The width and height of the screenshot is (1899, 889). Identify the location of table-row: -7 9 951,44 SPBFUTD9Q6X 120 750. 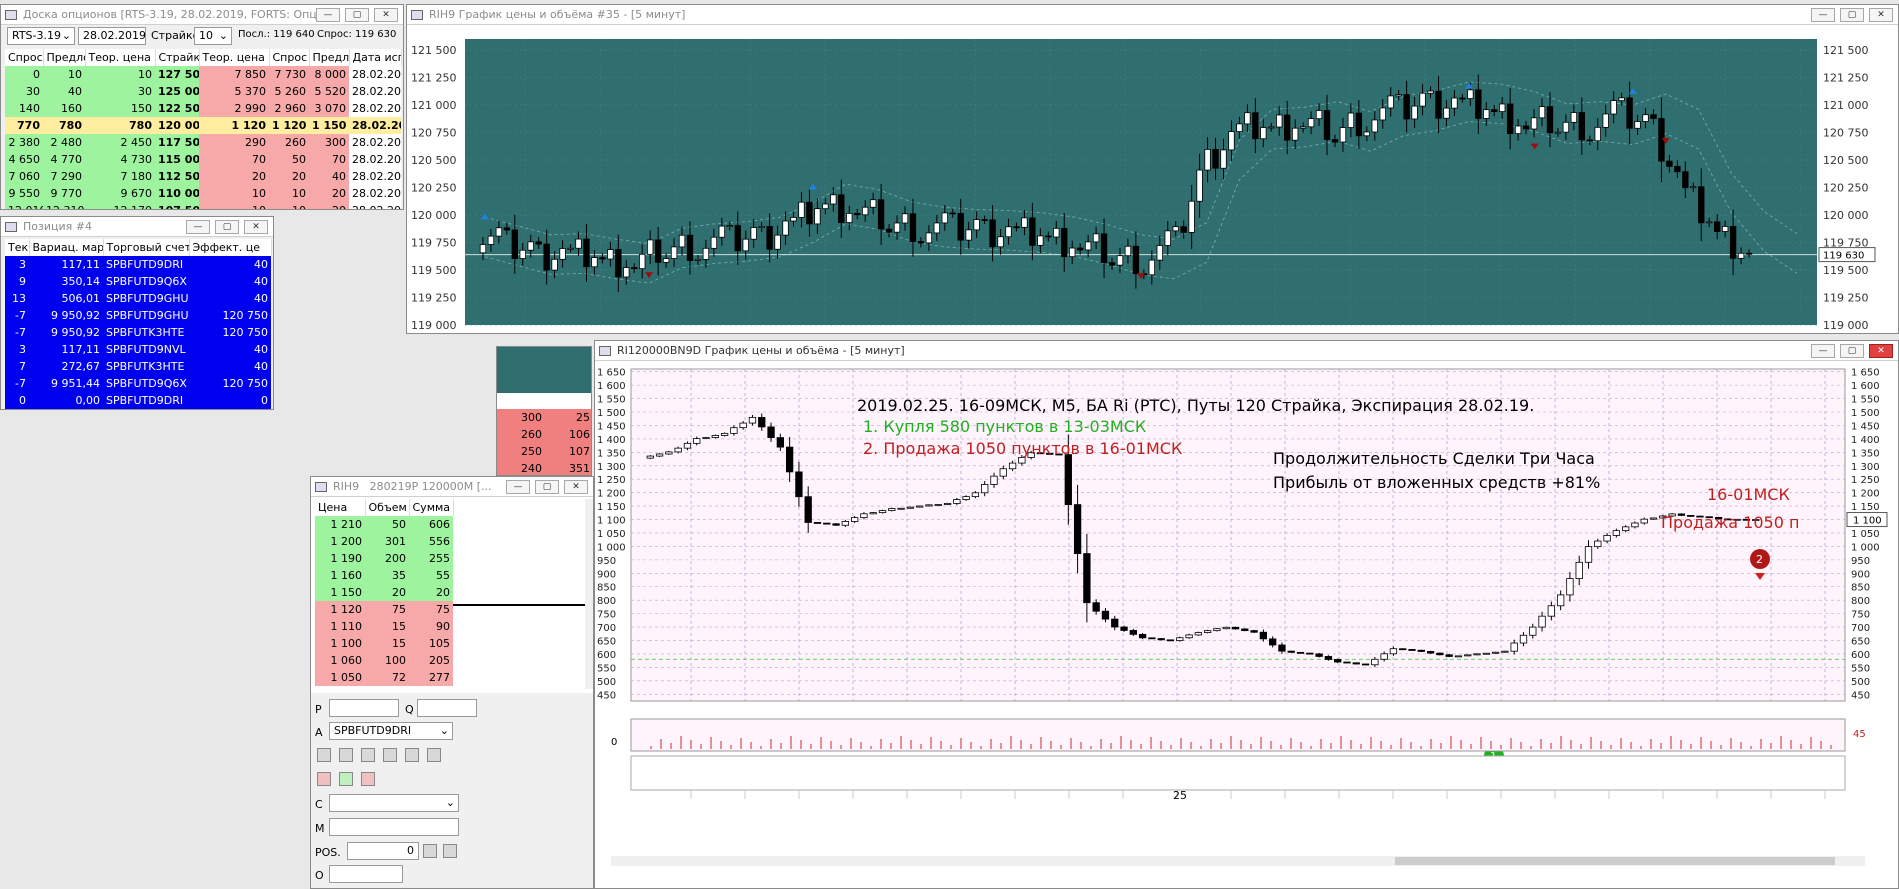
(138, 383).